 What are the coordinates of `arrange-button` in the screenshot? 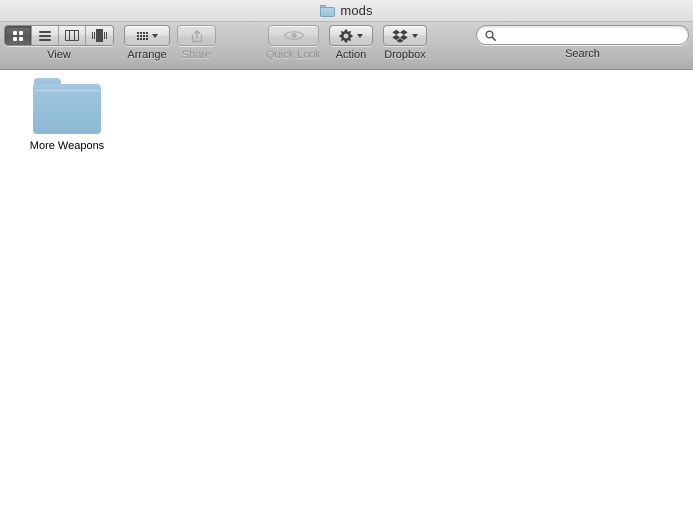 It's located at (147, 35).